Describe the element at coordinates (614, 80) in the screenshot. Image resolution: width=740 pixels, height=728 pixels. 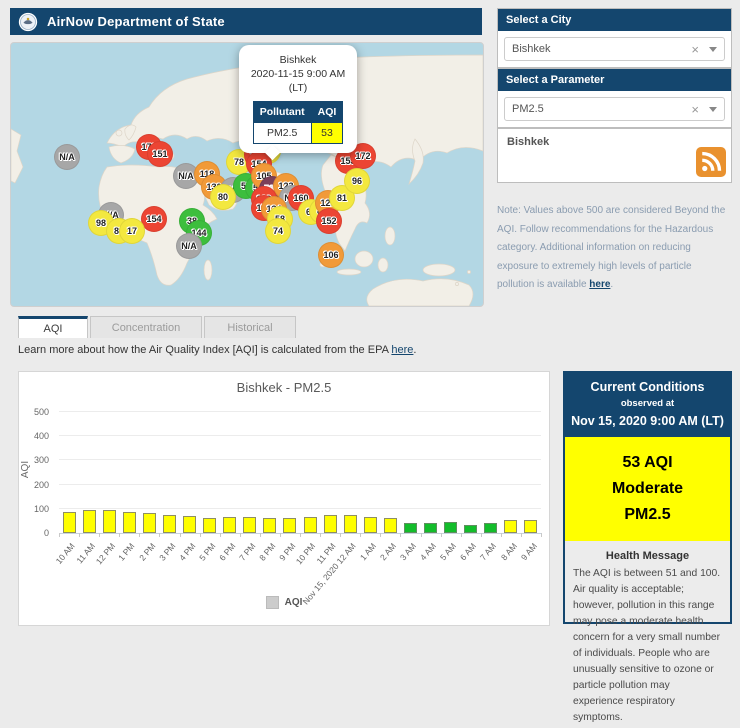
I see `parameter-panel-header: Select a Parameter` at that location.